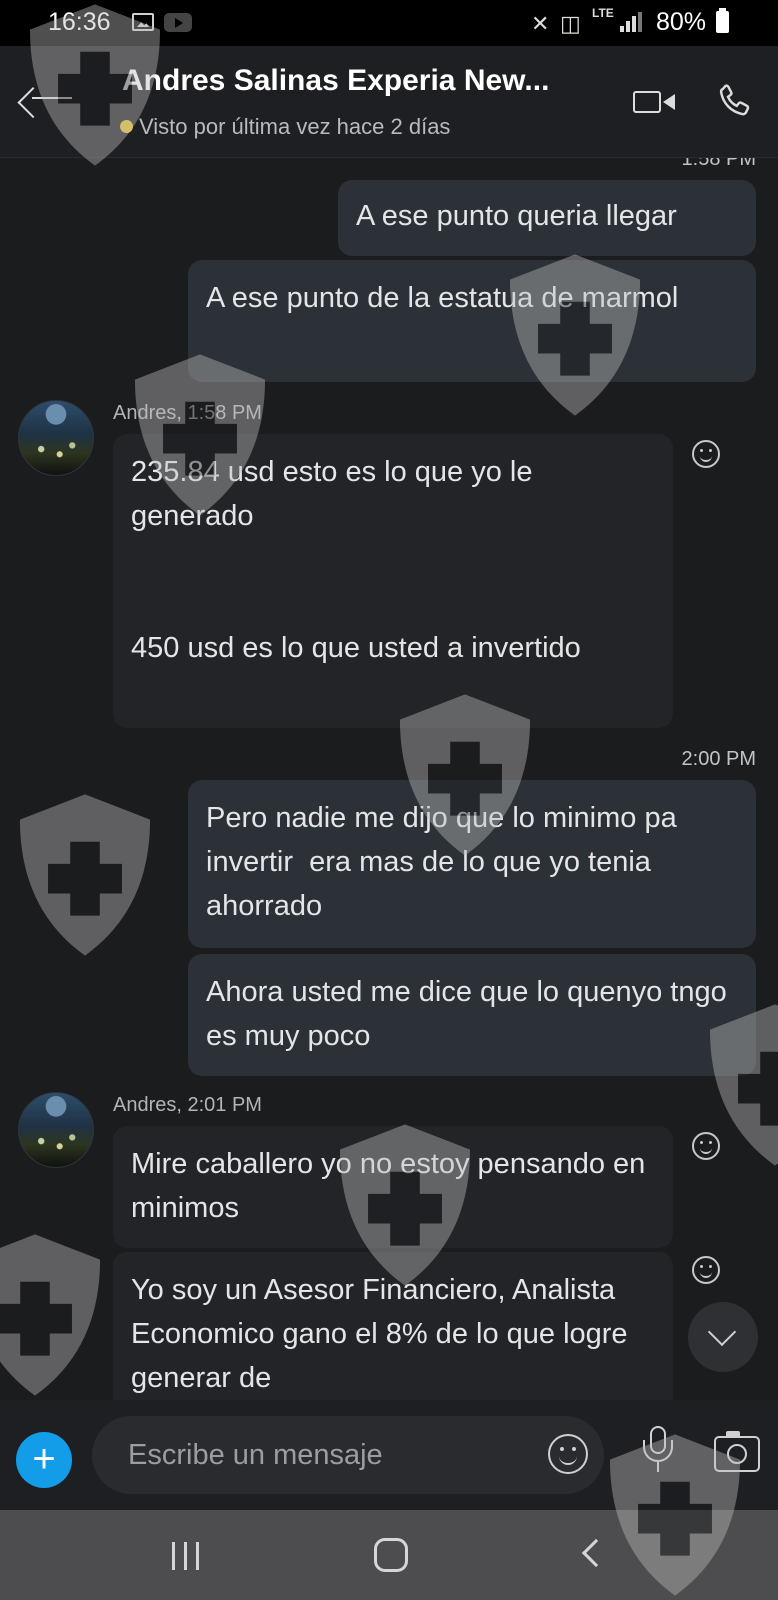 The height and width of the screenshot is (1600, 778). Describe the element at coordinates (178, 22) in the screenshot. I see `youtube-notification-icon` at that location.